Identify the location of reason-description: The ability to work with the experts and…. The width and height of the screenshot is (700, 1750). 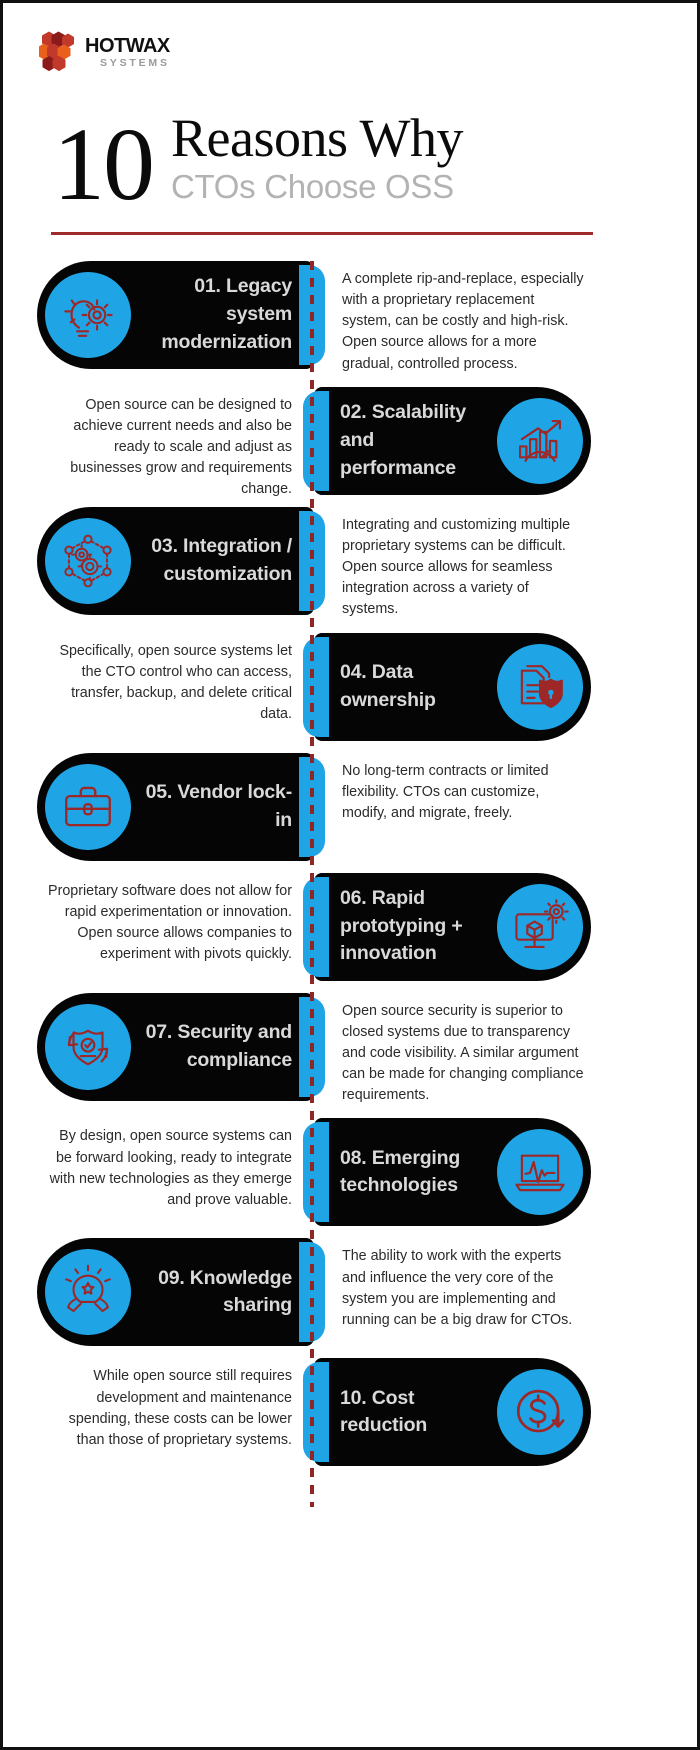
(457, 1288).